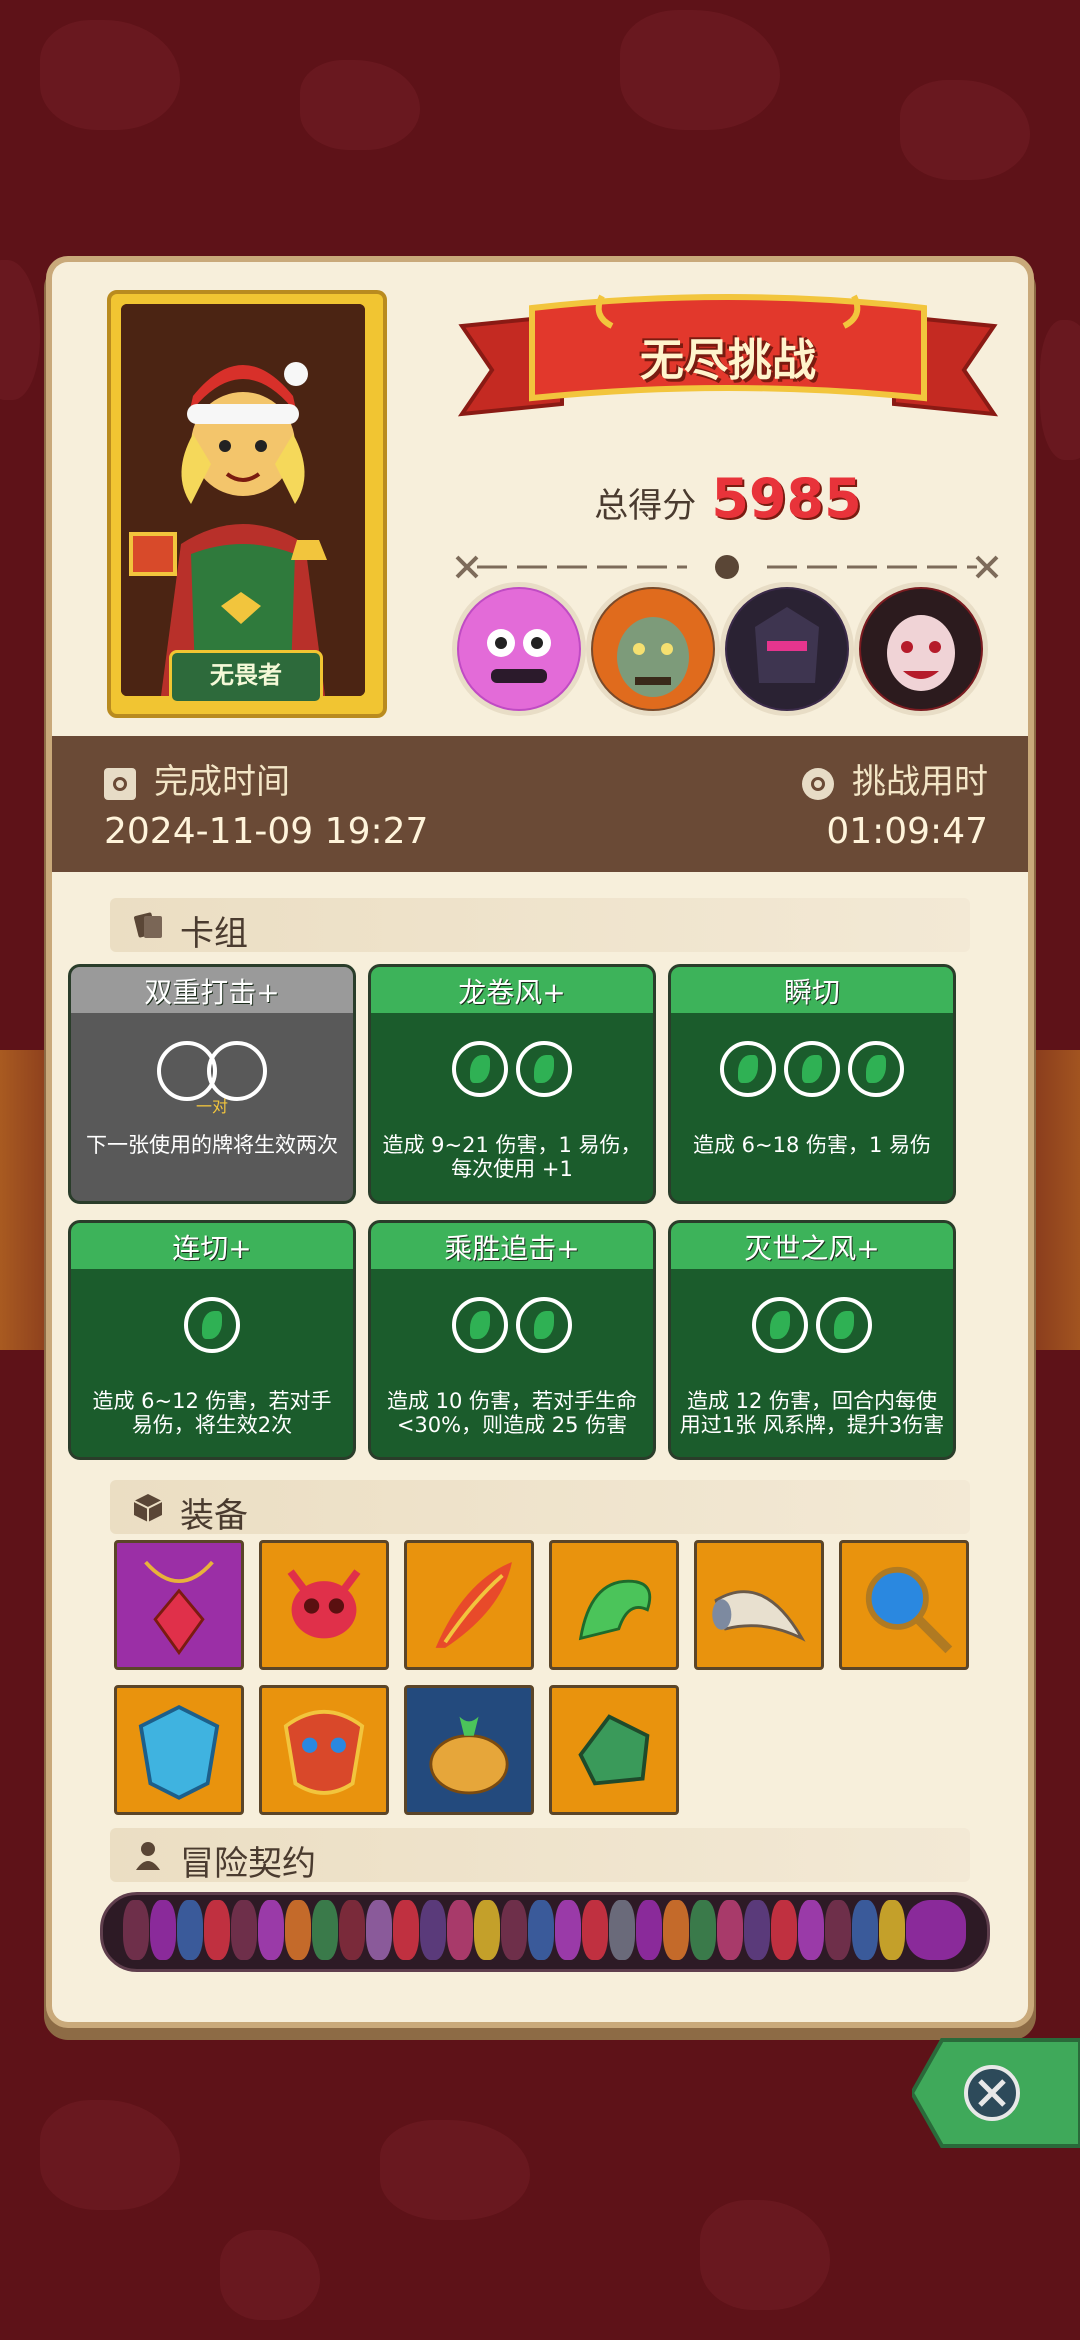 The width and height of the screenshot is (1080, 2340). I want to click on golden-pot-icon, so click(469, 1750).